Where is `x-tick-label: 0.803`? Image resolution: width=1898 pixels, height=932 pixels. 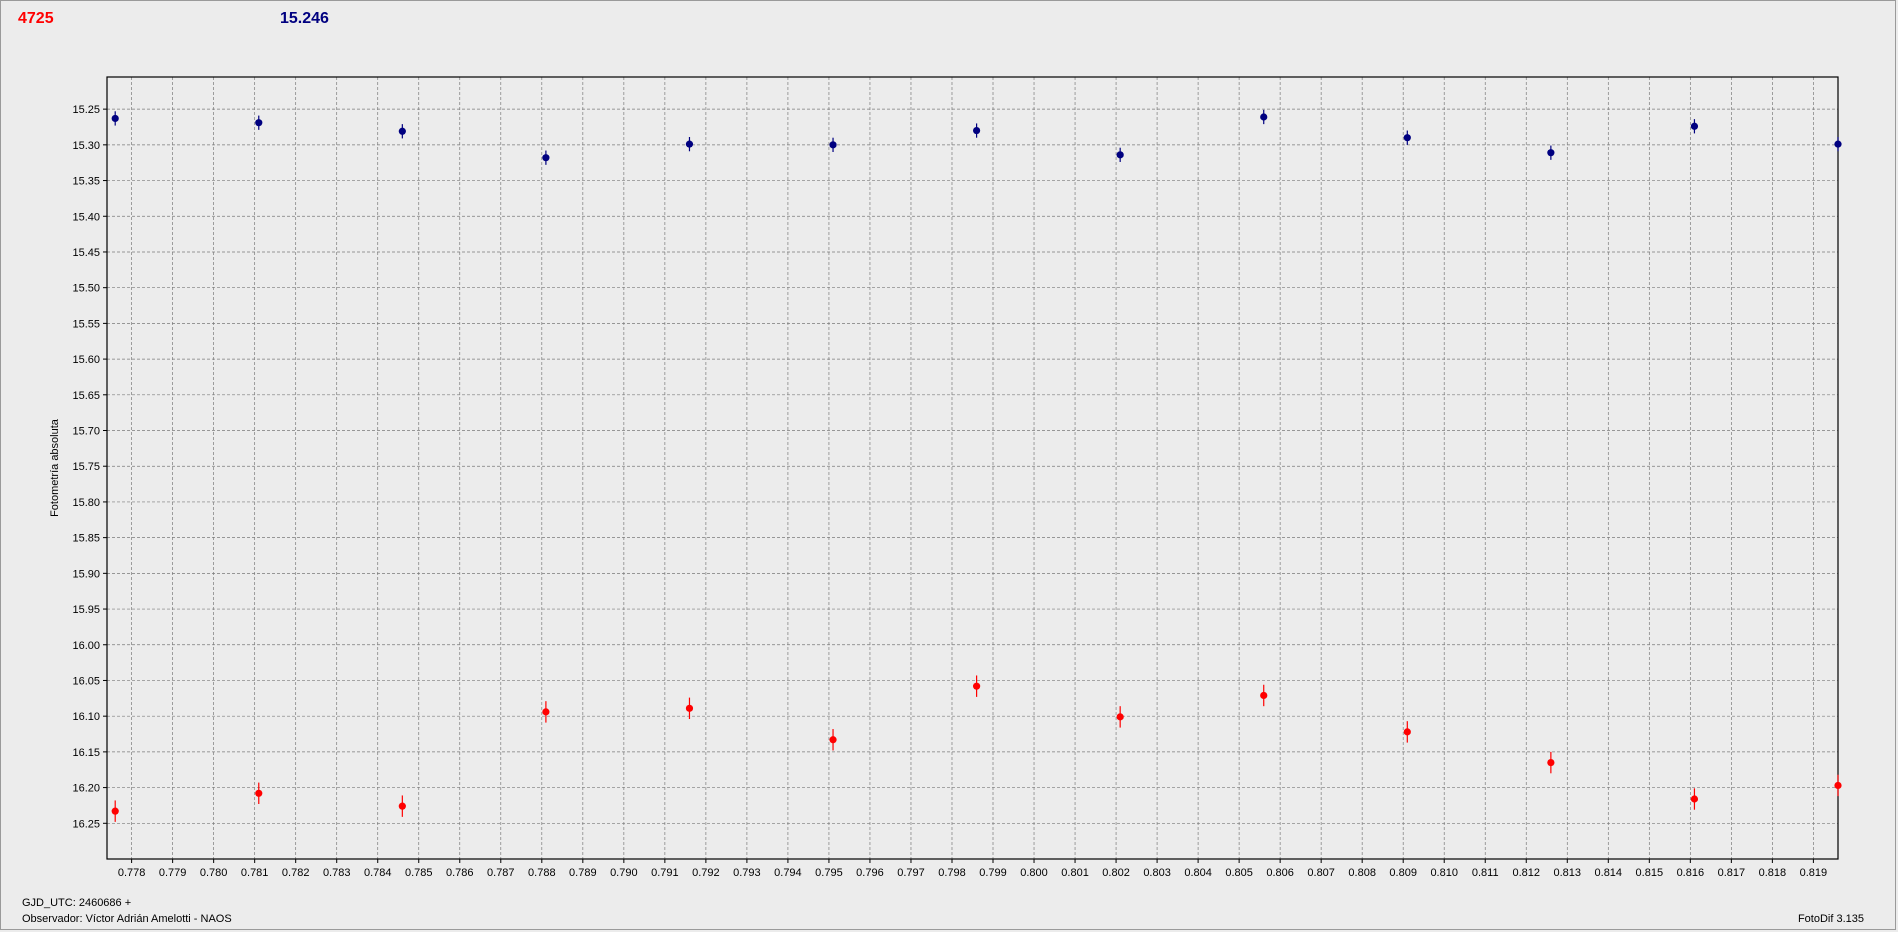 x-tick-label: 0.803 is located at coordinates (1157, 873).